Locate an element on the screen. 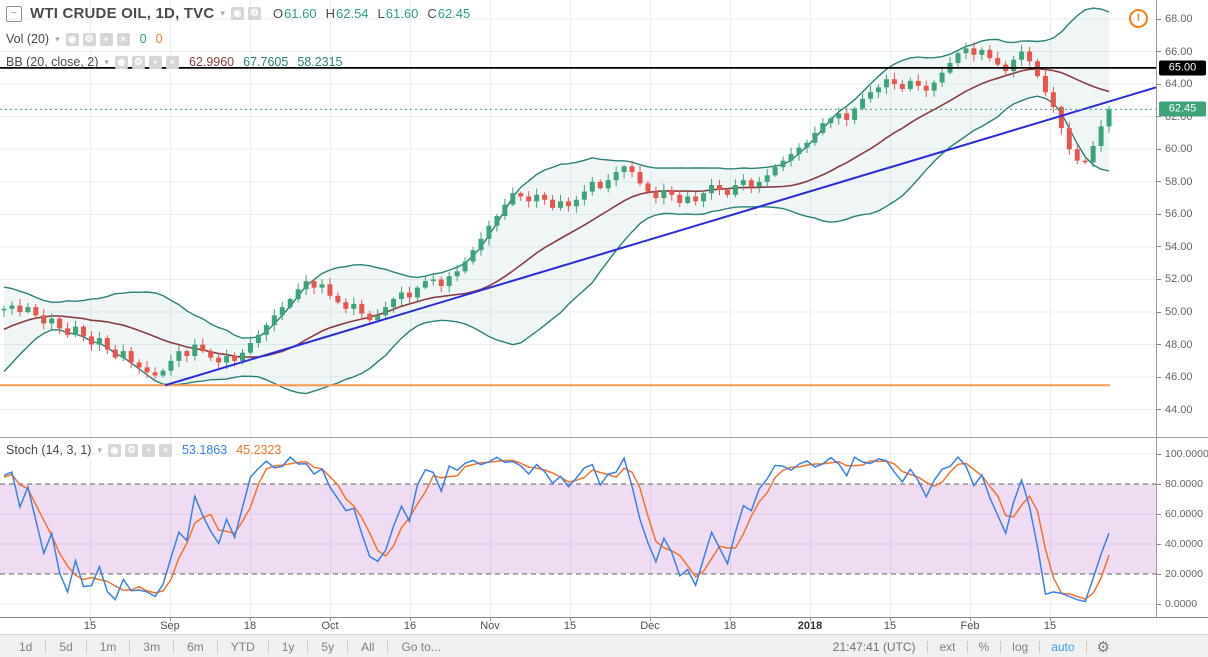  axis-tick-label: 60.0000 is located at coordinates (1184, 514).